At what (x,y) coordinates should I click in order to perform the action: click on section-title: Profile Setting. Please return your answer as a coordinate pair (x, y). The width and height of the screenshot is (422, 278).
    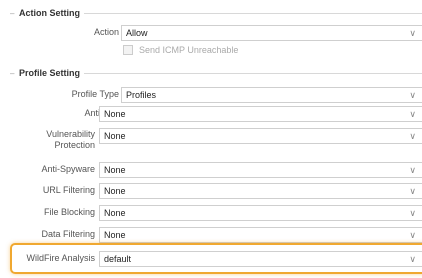
    Looking at the image, I should click on (50, 73).